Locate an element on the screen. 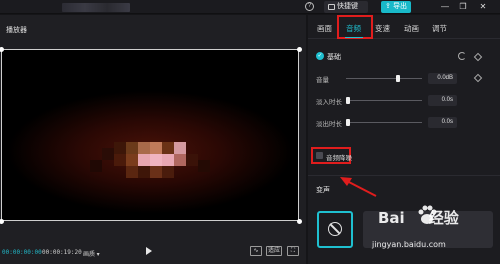  paw-icon is located at coordinates (427, 214).